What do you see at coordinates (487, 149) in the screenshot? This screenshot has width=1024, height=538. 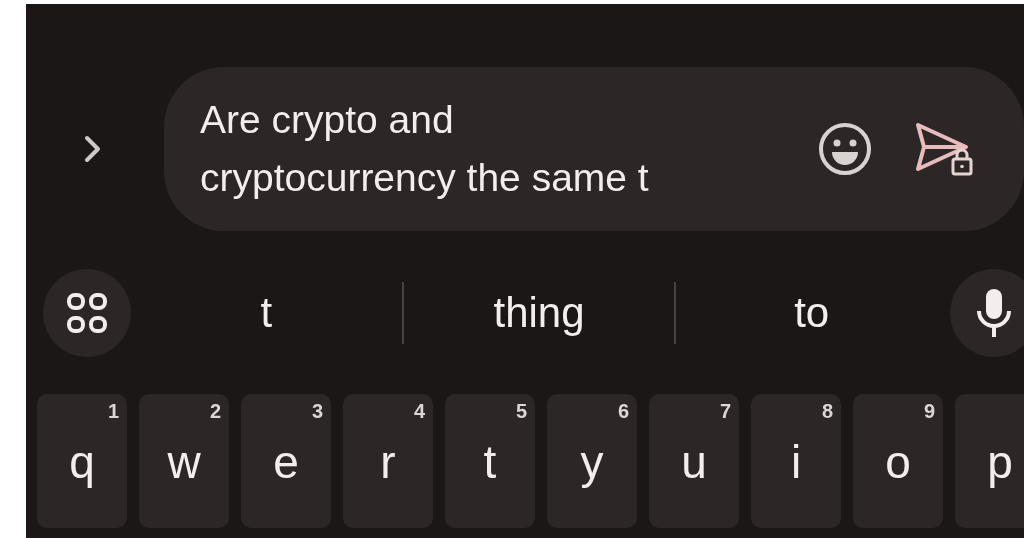 I see `message-field: Are crypto and cryptocurrency the same t` at bounding box center [487, 149].